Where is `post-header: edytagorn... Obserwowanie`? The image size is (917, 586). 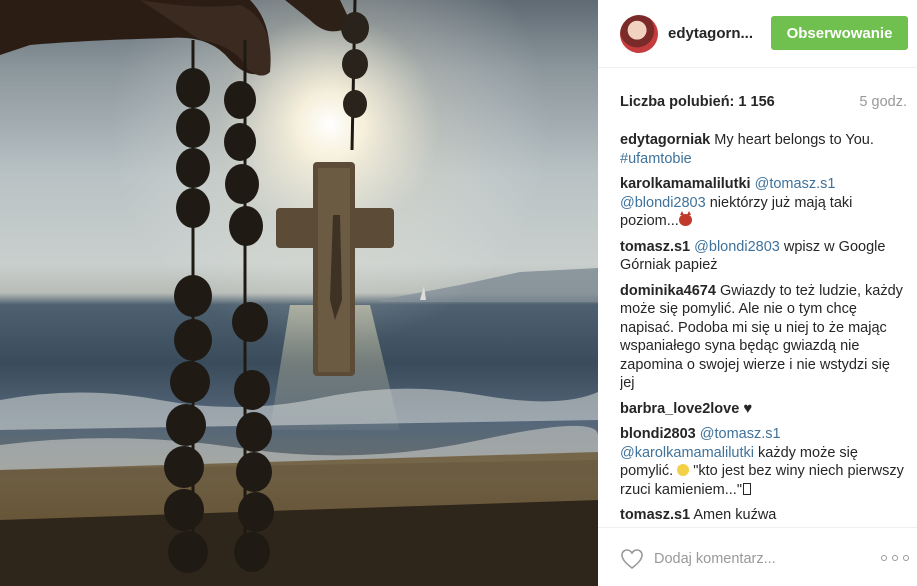
post-header: edytagorn... Obserwowanie is located at coordinates (757, 34).